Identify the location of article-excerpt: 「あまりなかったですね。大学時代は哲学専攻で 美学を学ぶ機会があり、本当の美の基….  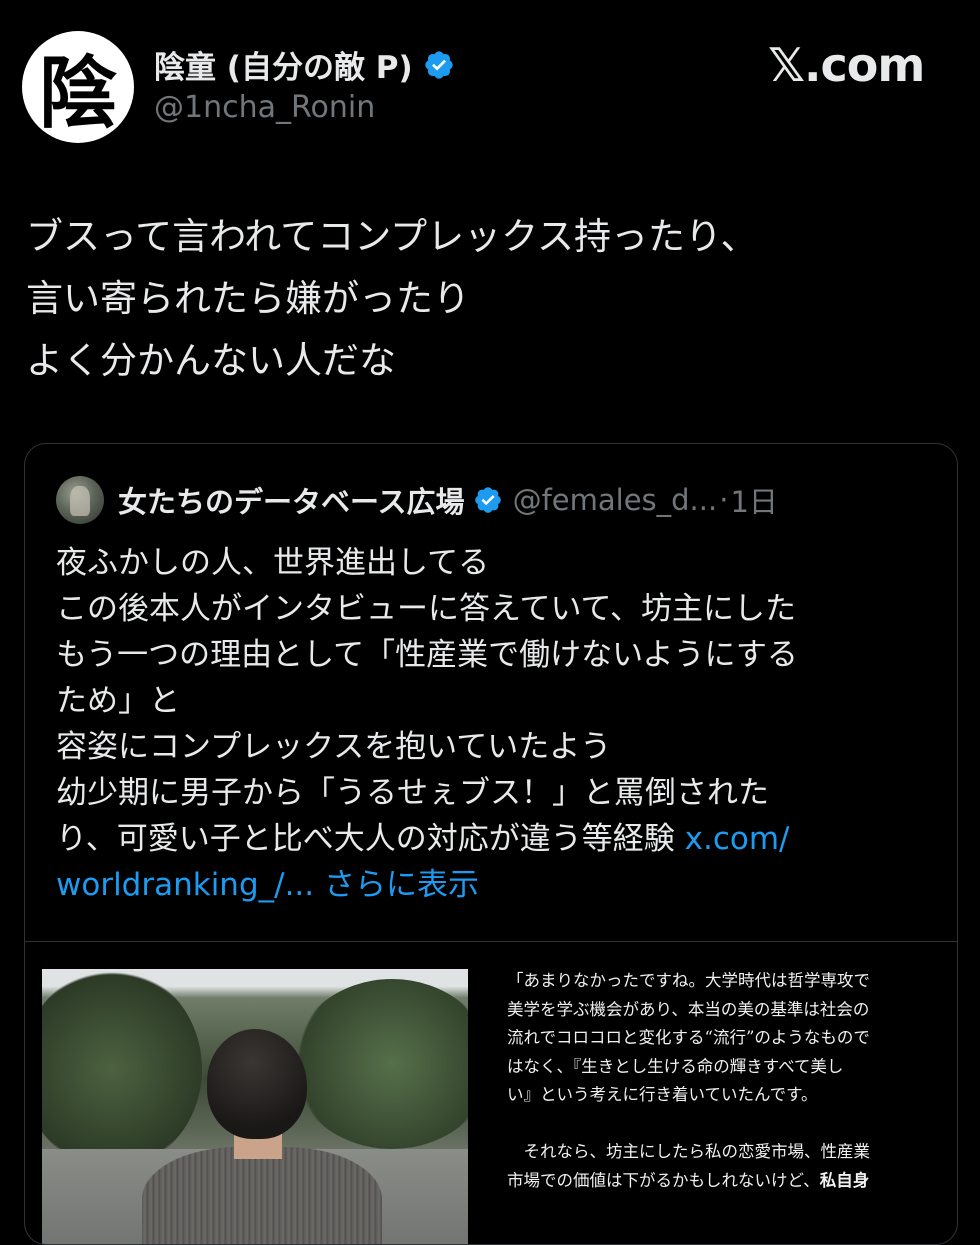
(727, 1081).